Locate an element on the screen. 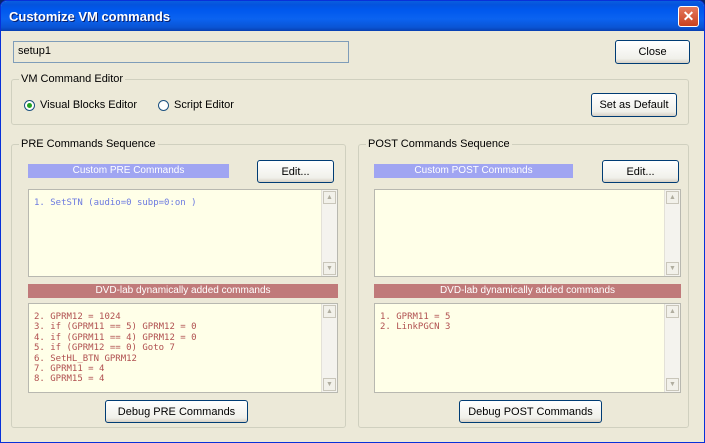 The width and height of the screenshot is (705, 443). command-line: 1. GPRM11 = 5 is located at coordinates (415, 317).